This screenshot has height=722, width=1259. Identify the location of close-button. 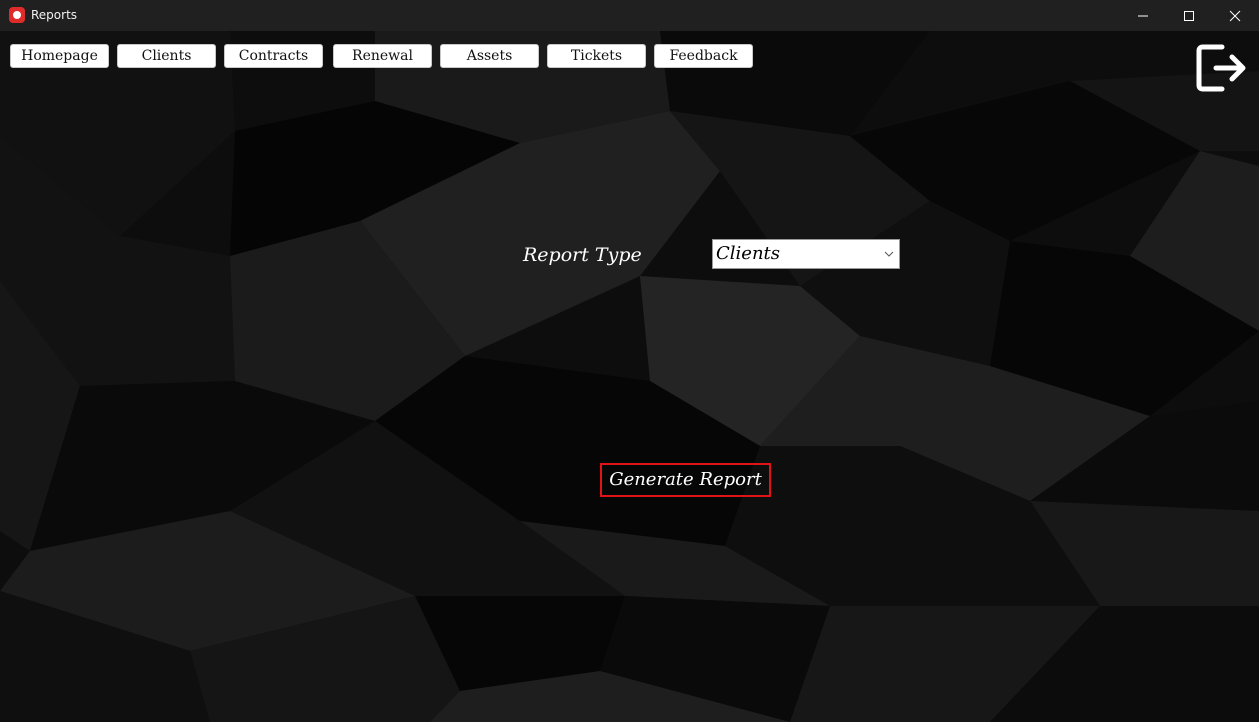
(1235, 15).